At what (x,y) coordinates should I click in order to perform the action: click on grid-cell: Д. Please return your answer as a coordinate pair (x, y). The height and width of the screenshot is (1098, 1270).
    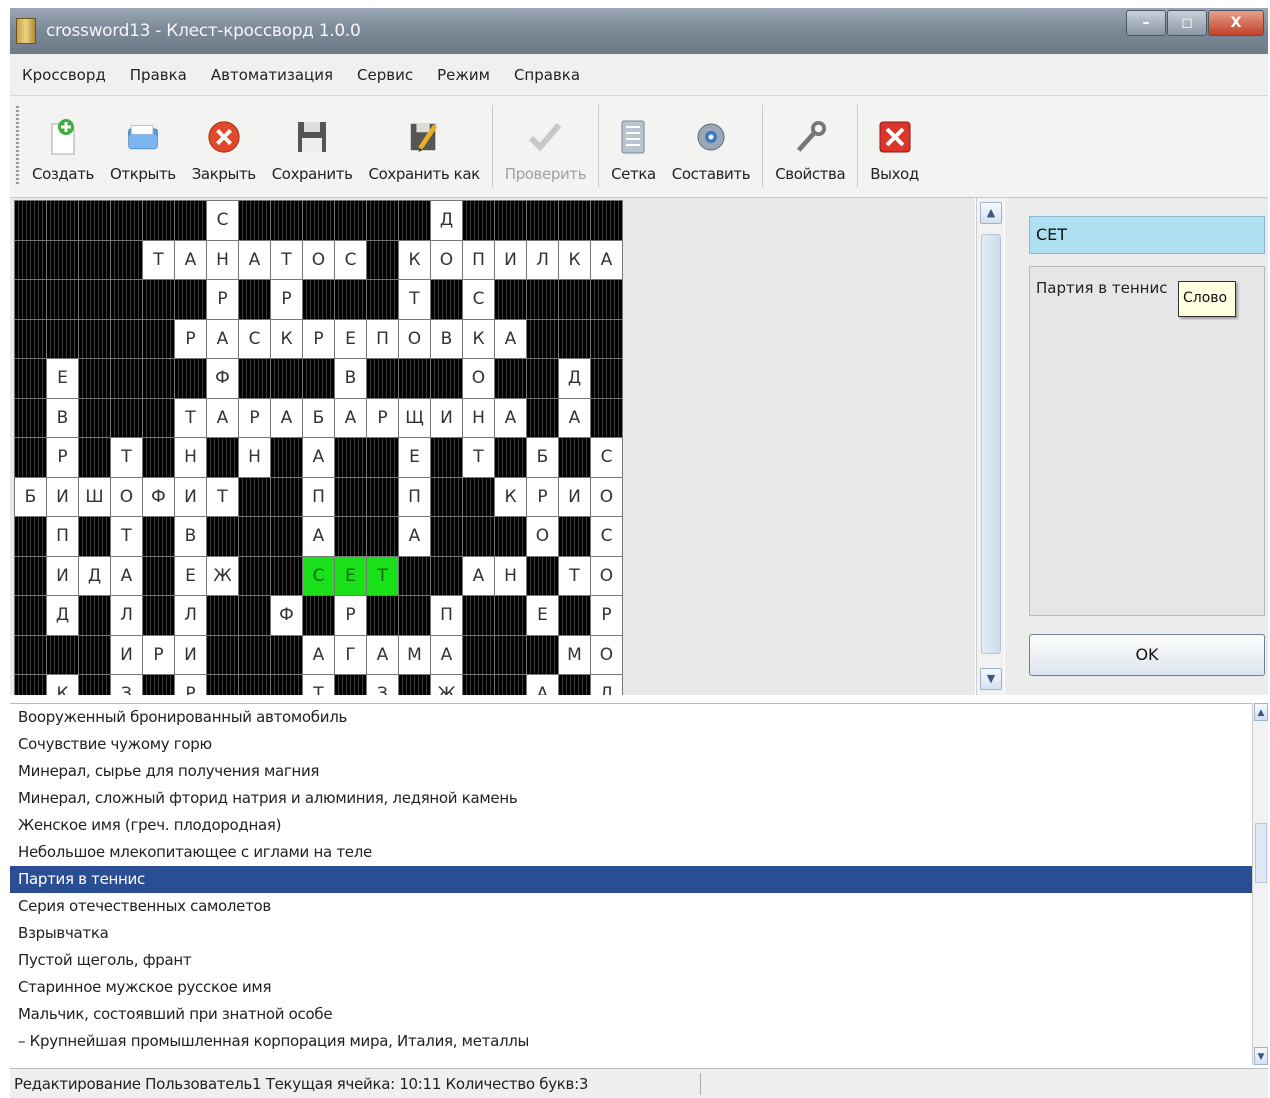
    Looking at the image, I should click on (94, 575).